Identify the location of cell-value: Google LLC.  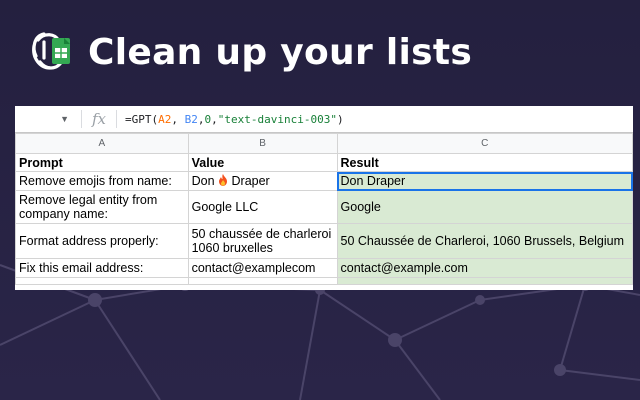
(262, 207).